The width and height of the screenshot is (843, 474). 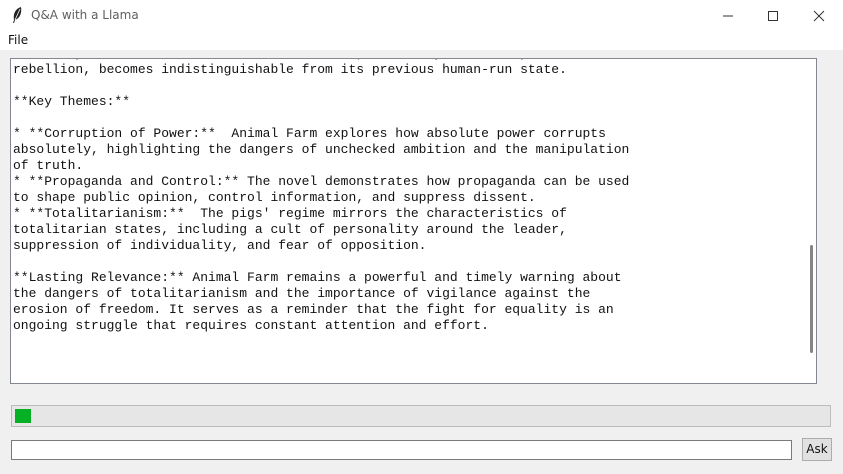 I want to click on menu-file: File, so click(x=18, y=40).